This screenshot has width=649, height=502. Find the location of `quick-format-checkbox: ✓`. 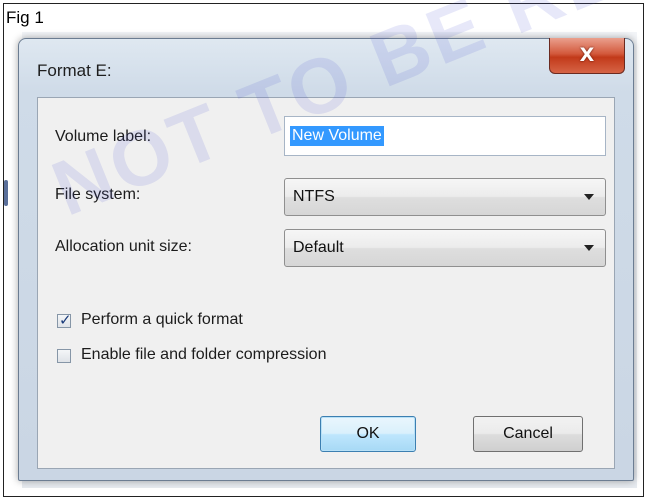

quick-format-checkbox: ✓ is located at coordinates (64, 320).